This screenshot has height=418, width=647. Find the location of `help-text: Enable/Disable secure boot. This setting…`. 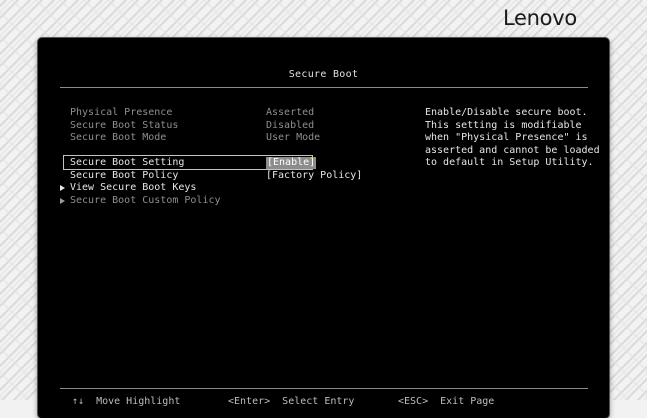

help-text: Enable/Disable secure boot. This setting… is located at coordinates (512, 137).